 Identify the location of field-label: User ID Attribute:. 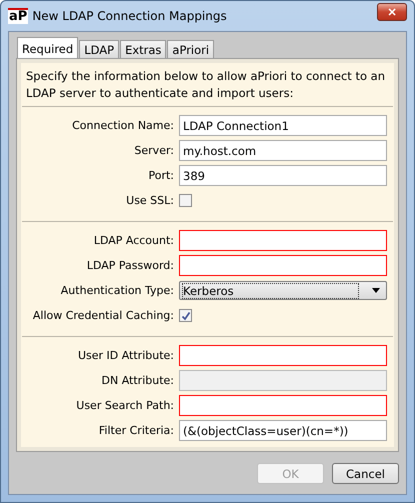
(125, 355).